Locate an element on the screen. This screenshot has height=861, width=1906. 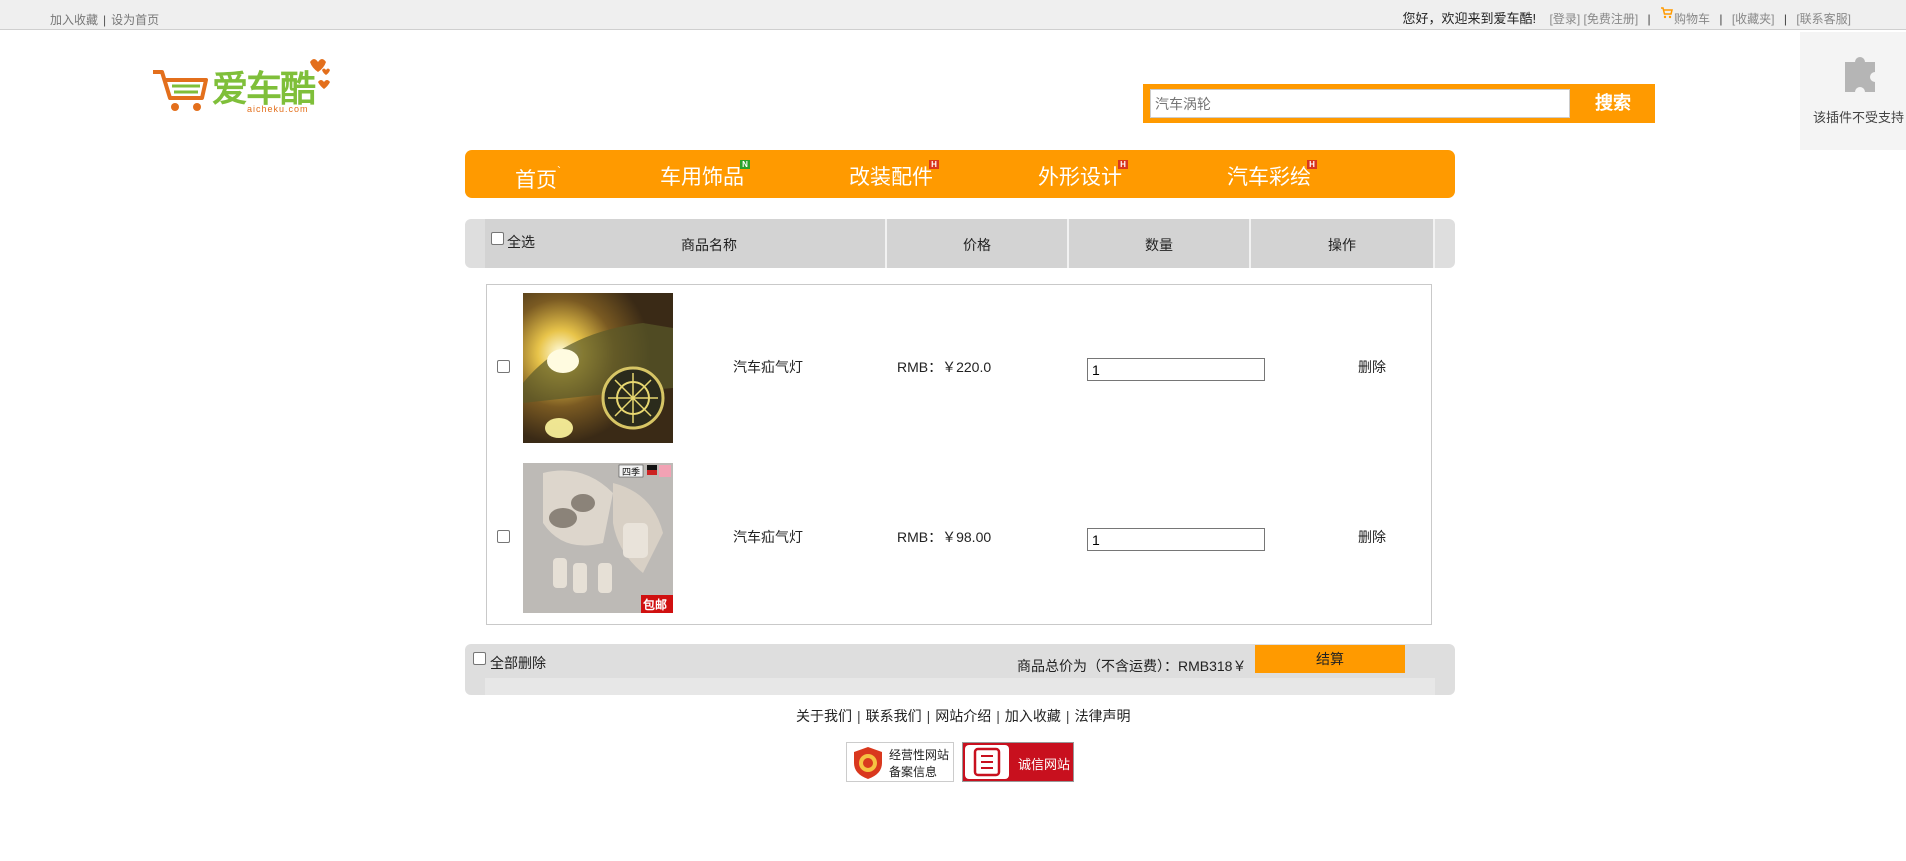
add-favorite-link: 加入收藏 is located at coordinates (74, 20).